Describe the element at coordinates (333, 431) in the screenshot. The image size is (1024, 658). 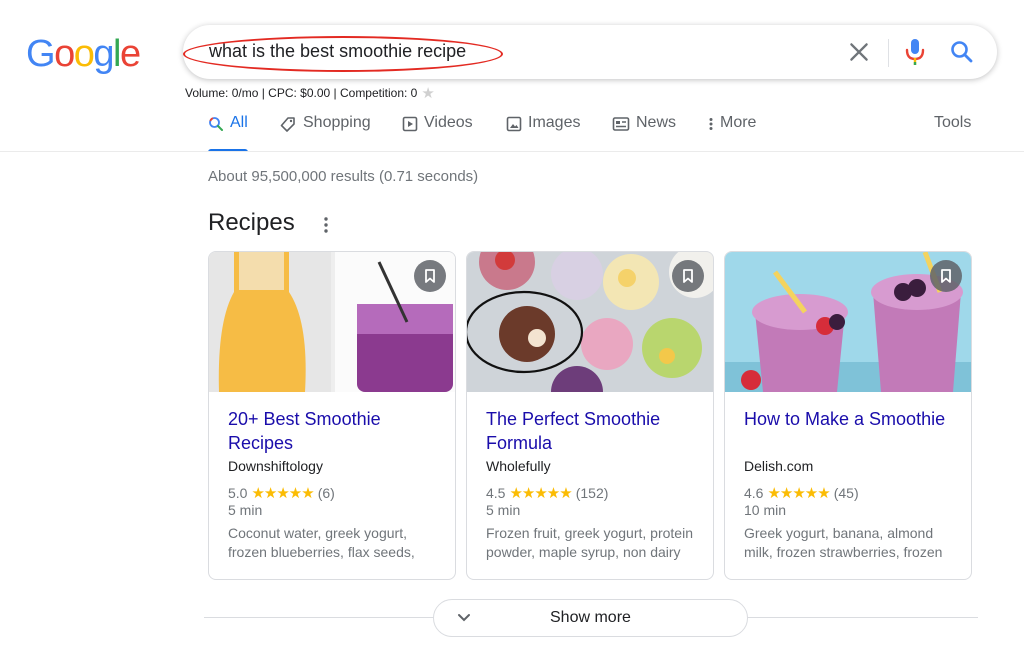
I see `recipe-title-link: 20+ Best Smoothie Recipes` at that location.